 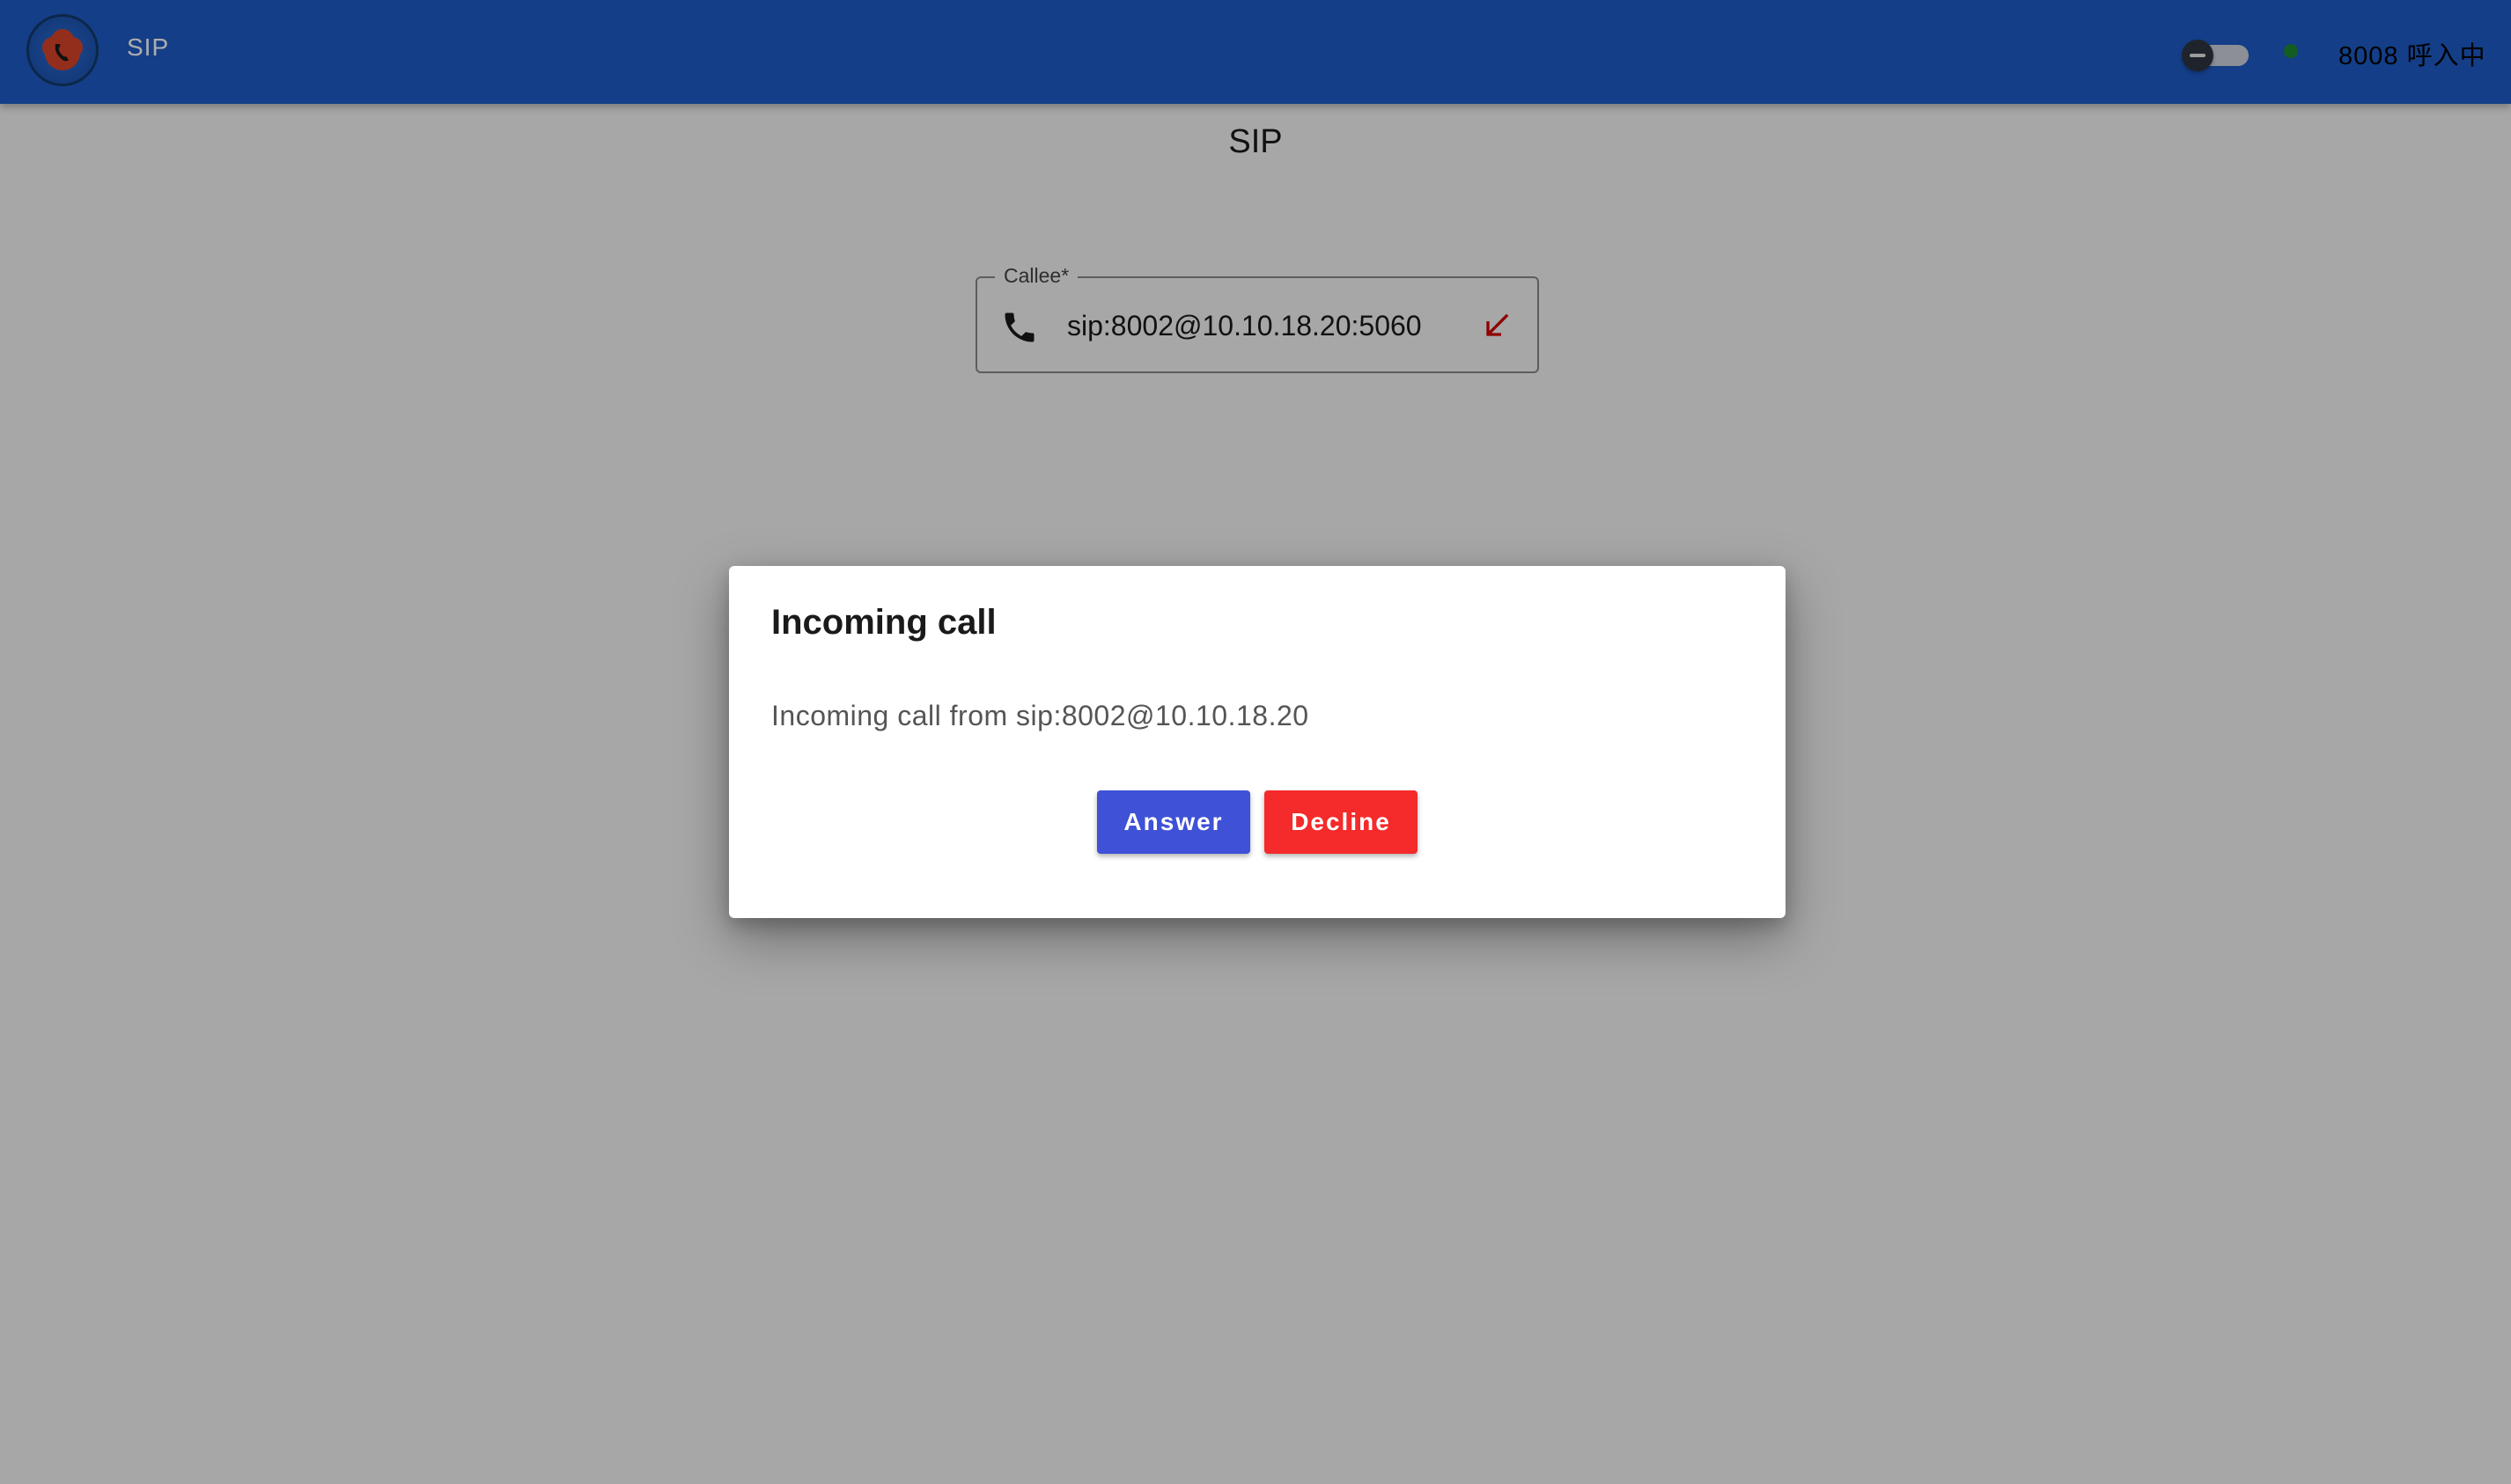 I want to click on dialog-actions: Answer Decline, so click(x=1257, y=822).